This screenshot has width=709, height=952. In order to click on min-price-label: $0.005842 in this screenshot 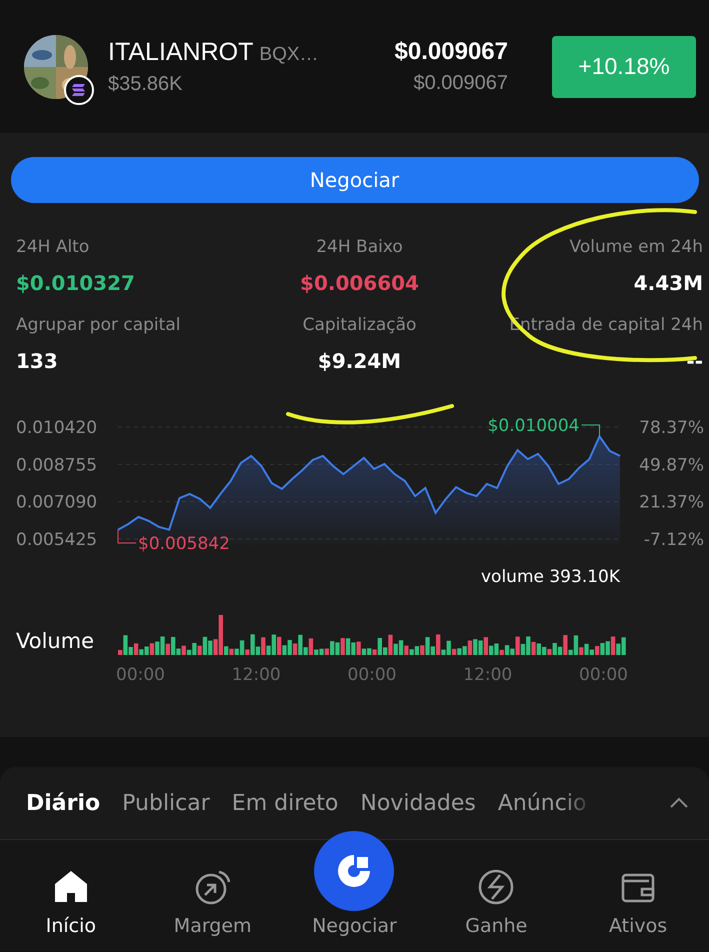, I will do `click(184, 544)`.